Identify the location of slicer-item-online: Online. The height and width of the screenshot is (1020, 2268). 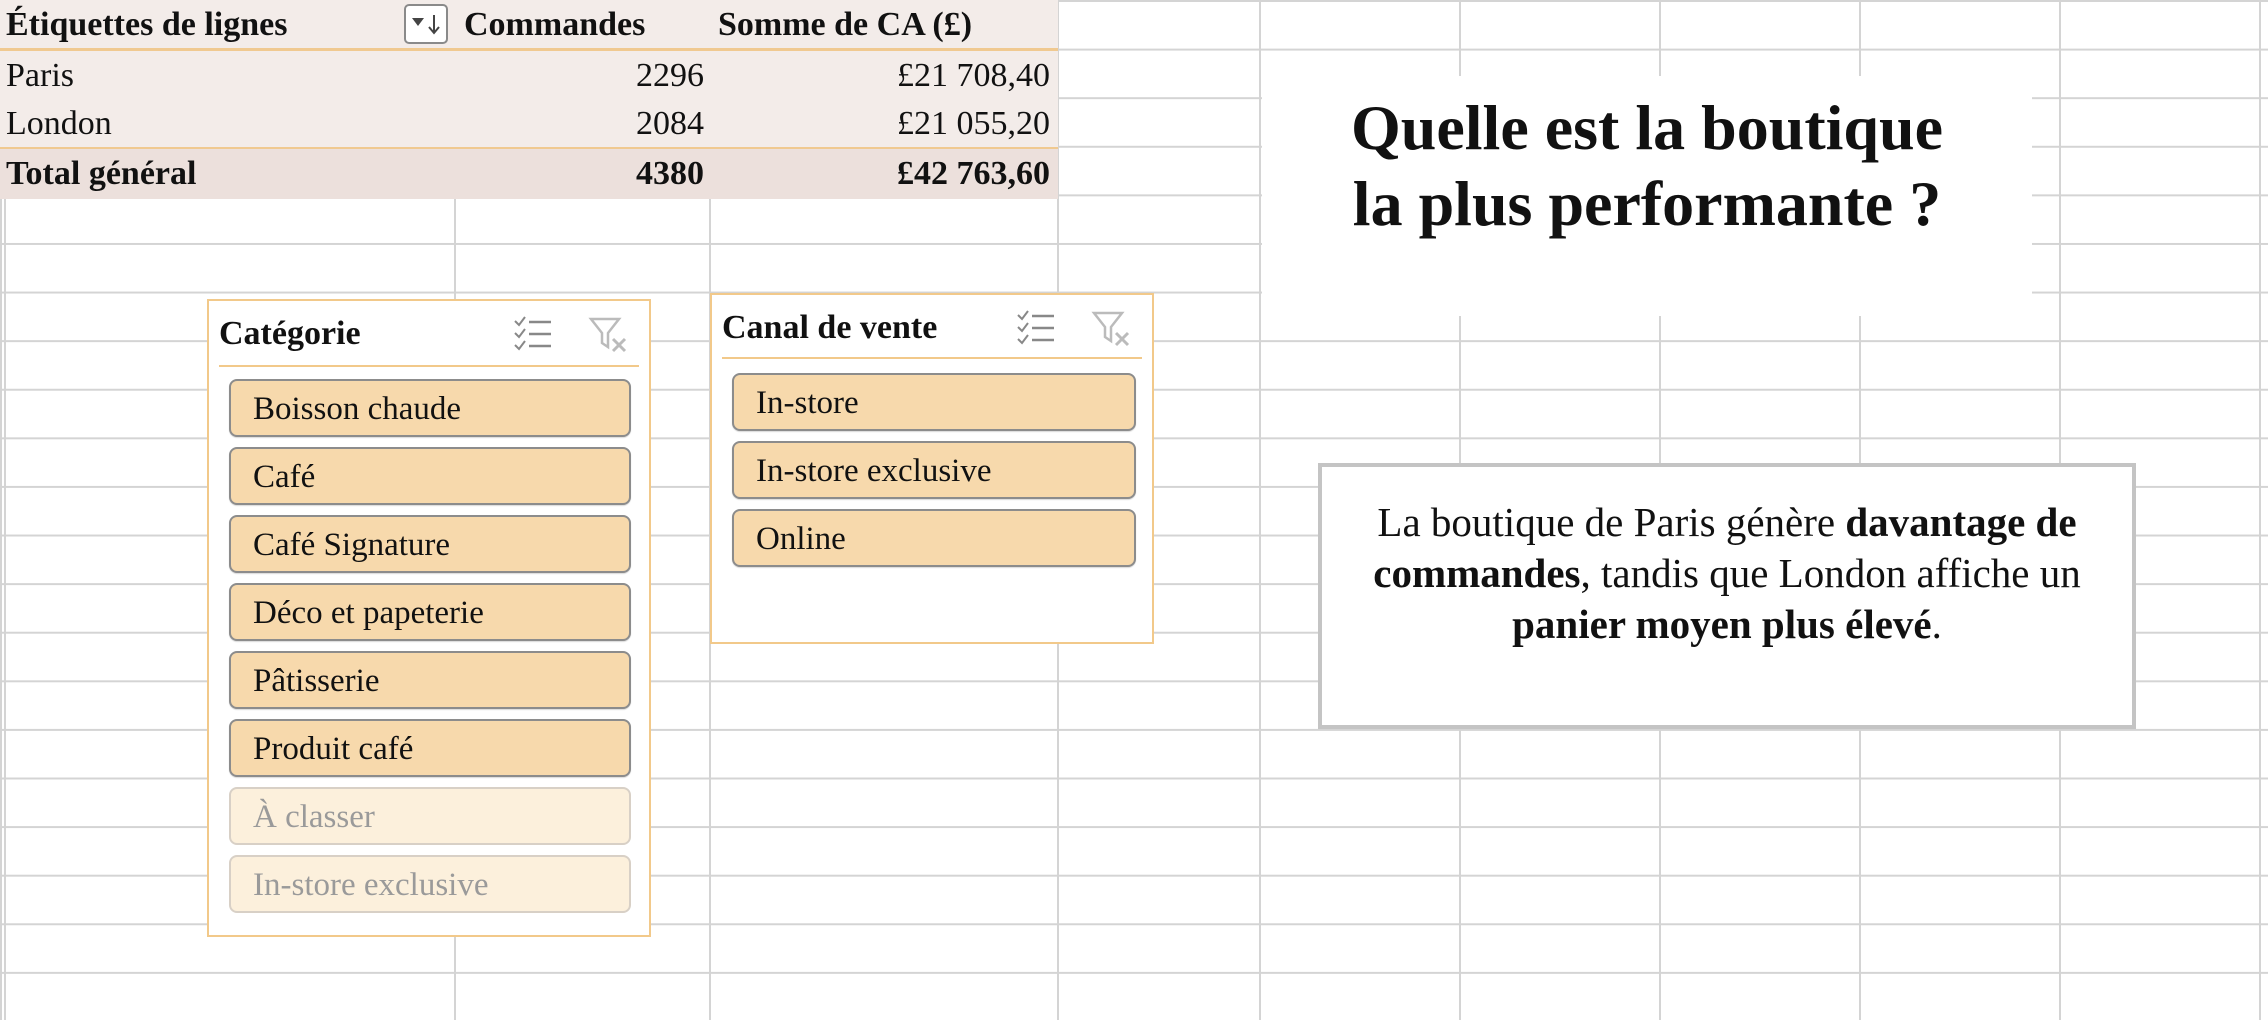
(934, 538).